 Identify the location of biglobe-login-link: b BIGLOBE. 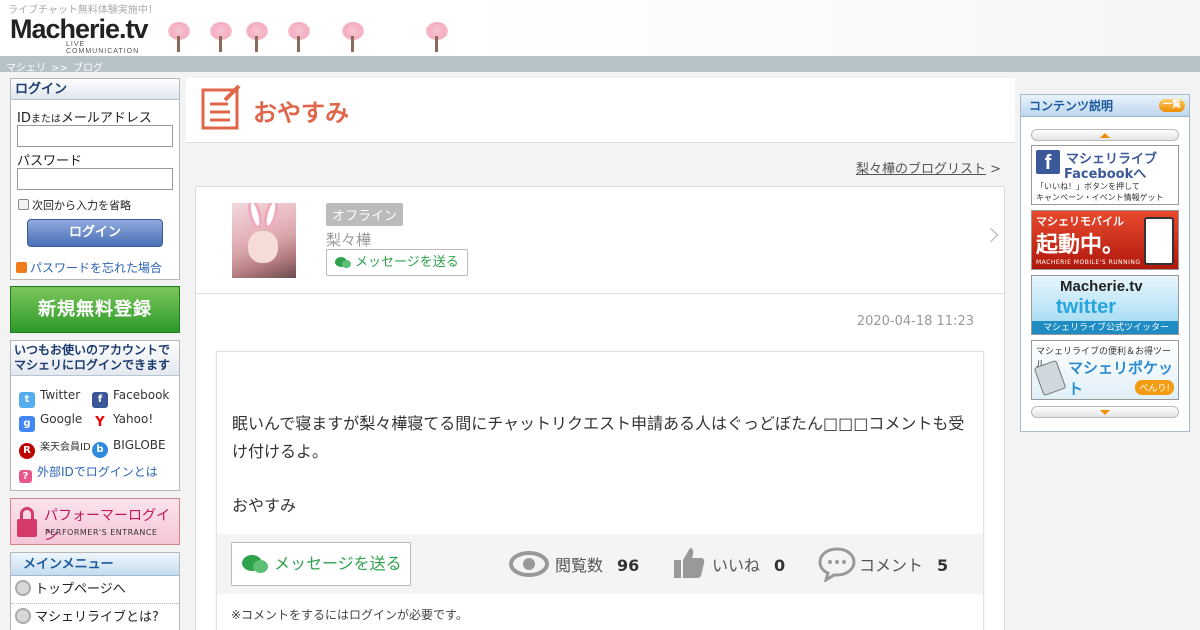
(129, 448).